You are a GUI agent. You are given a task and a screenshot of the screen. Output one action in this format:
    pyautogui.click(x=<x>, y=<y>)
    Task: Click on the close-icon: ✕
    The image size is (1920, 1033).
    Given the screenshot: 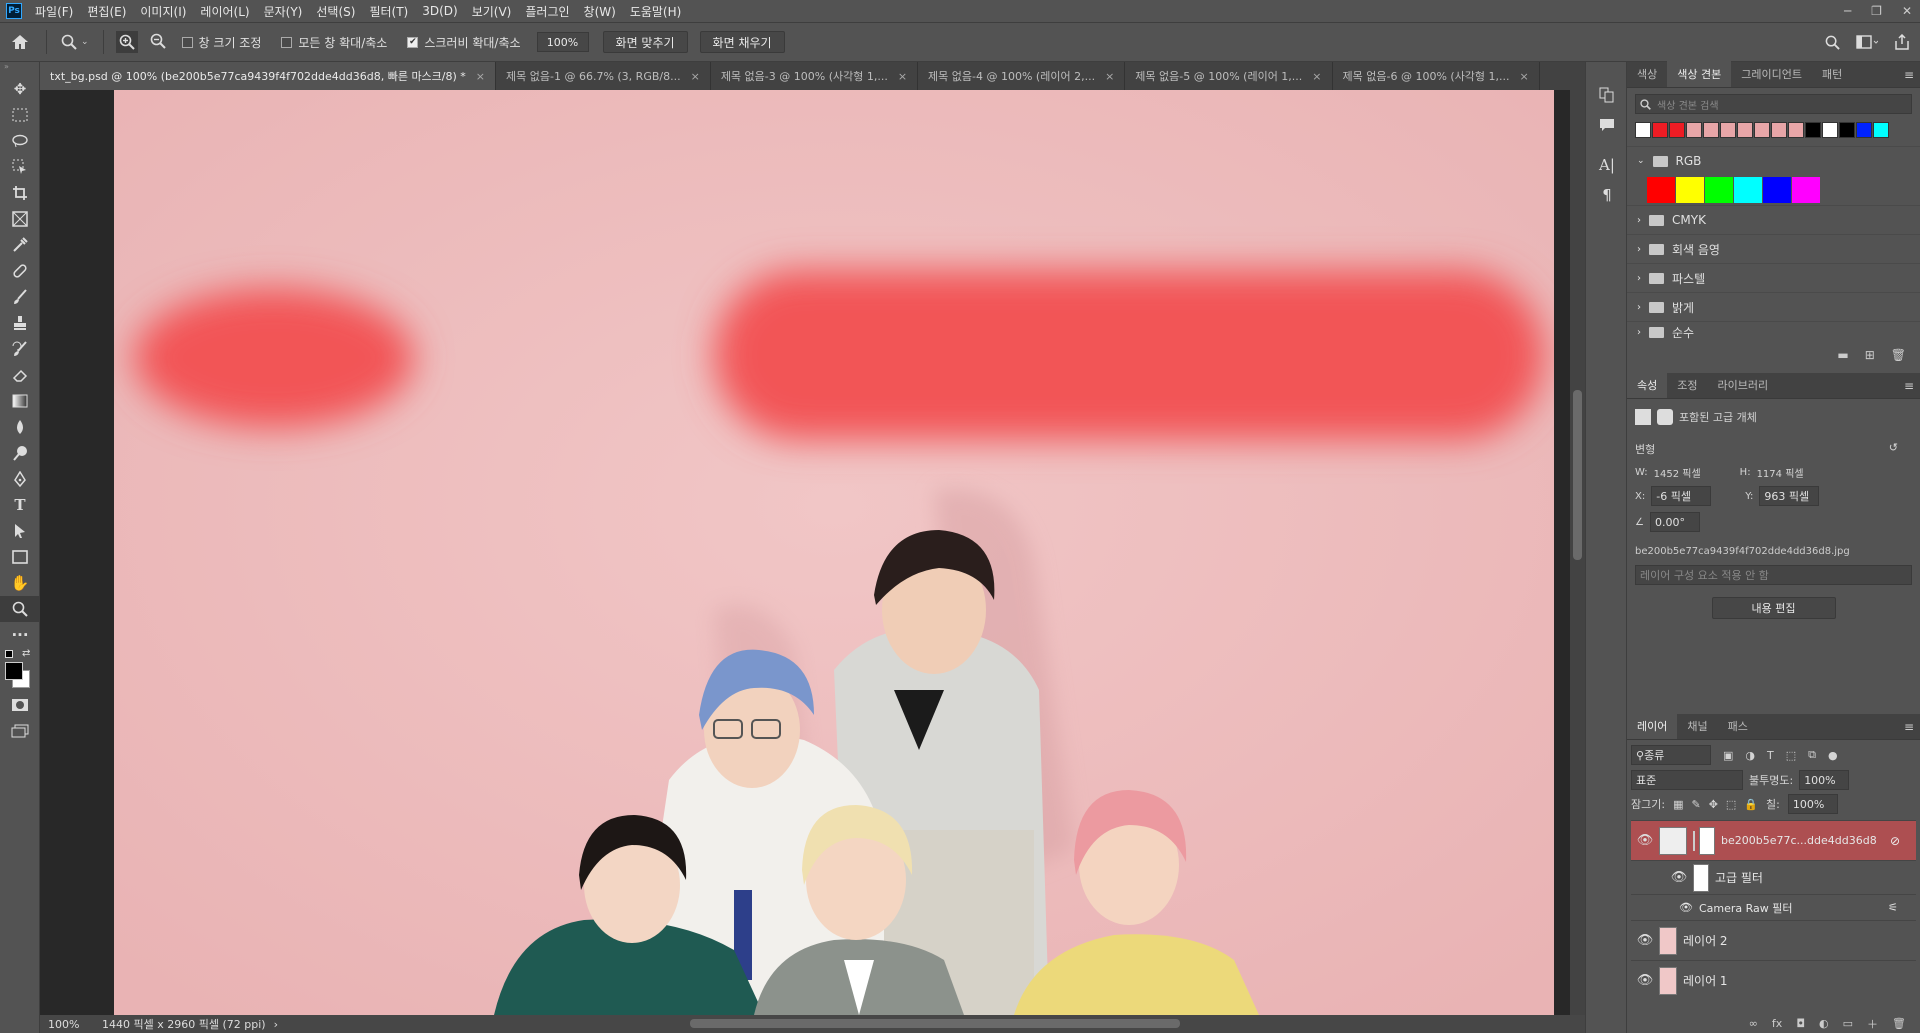 What is the action you would take?
    pyautogui.click(x=1907, y=11)
    